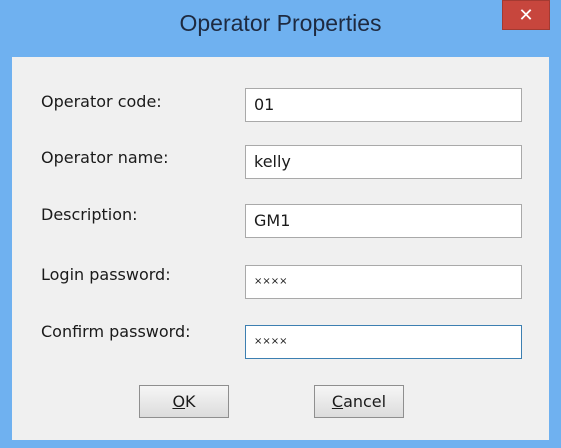 Image resolution: width=561 pixels, height=448 pixels. I want to click on login-password-label: Login password:, so click(106, 274).